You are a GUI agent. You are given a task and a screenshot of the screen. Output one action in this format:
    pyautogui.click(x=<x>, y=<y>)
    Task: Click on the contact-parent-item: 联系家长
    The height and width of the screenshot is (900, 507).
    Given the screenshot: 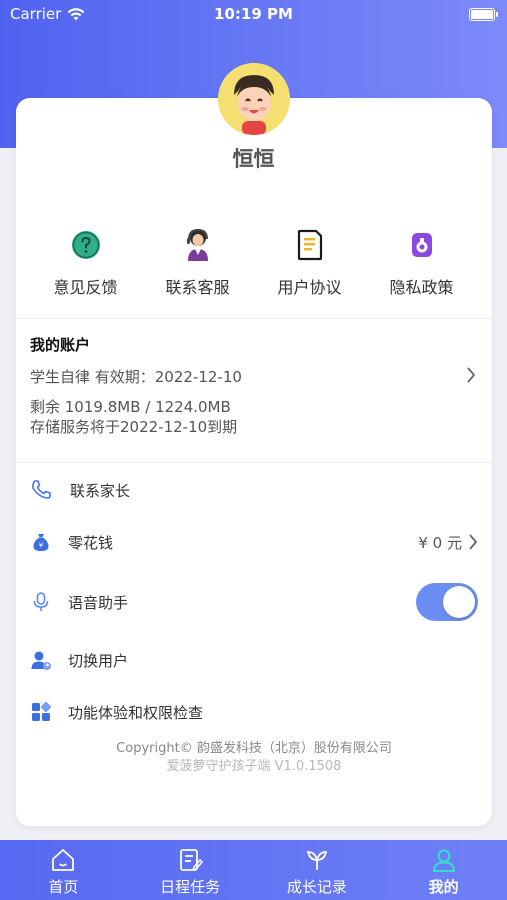 What is the action you would take?
    pyautogui.click(x=254, y=490)
    